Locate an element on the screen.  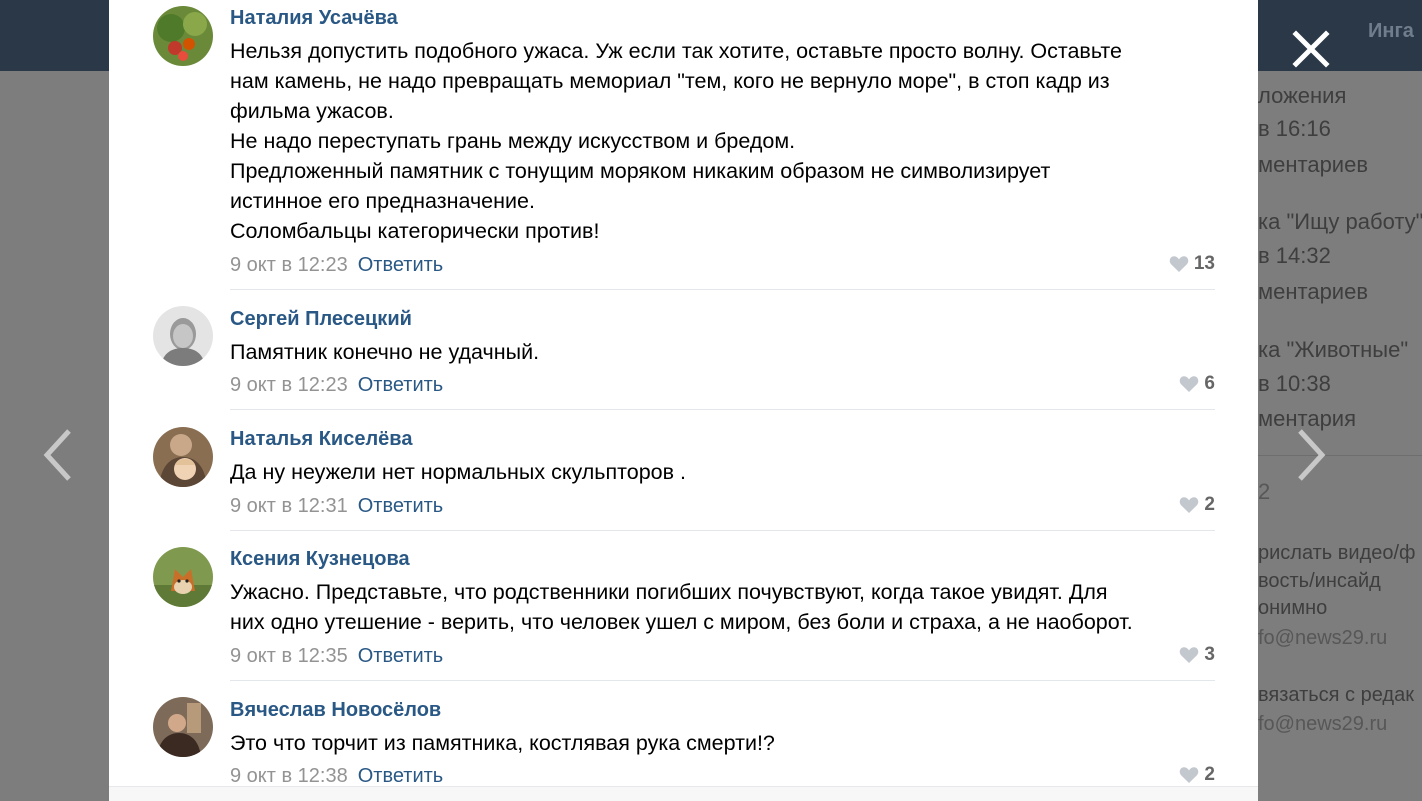
comments-footer is located at coordinates (683, 793).